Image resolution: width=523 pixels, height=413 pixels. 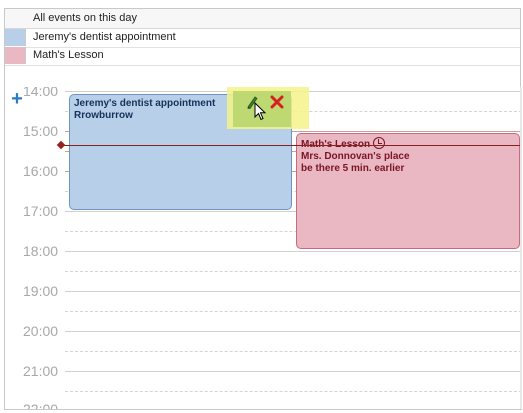 What do you see at coordinates (262, 38) in the screenshot?
I see `legend-item-dentist: Jeremy's dentist appointment` at bounding box center [262, 38].